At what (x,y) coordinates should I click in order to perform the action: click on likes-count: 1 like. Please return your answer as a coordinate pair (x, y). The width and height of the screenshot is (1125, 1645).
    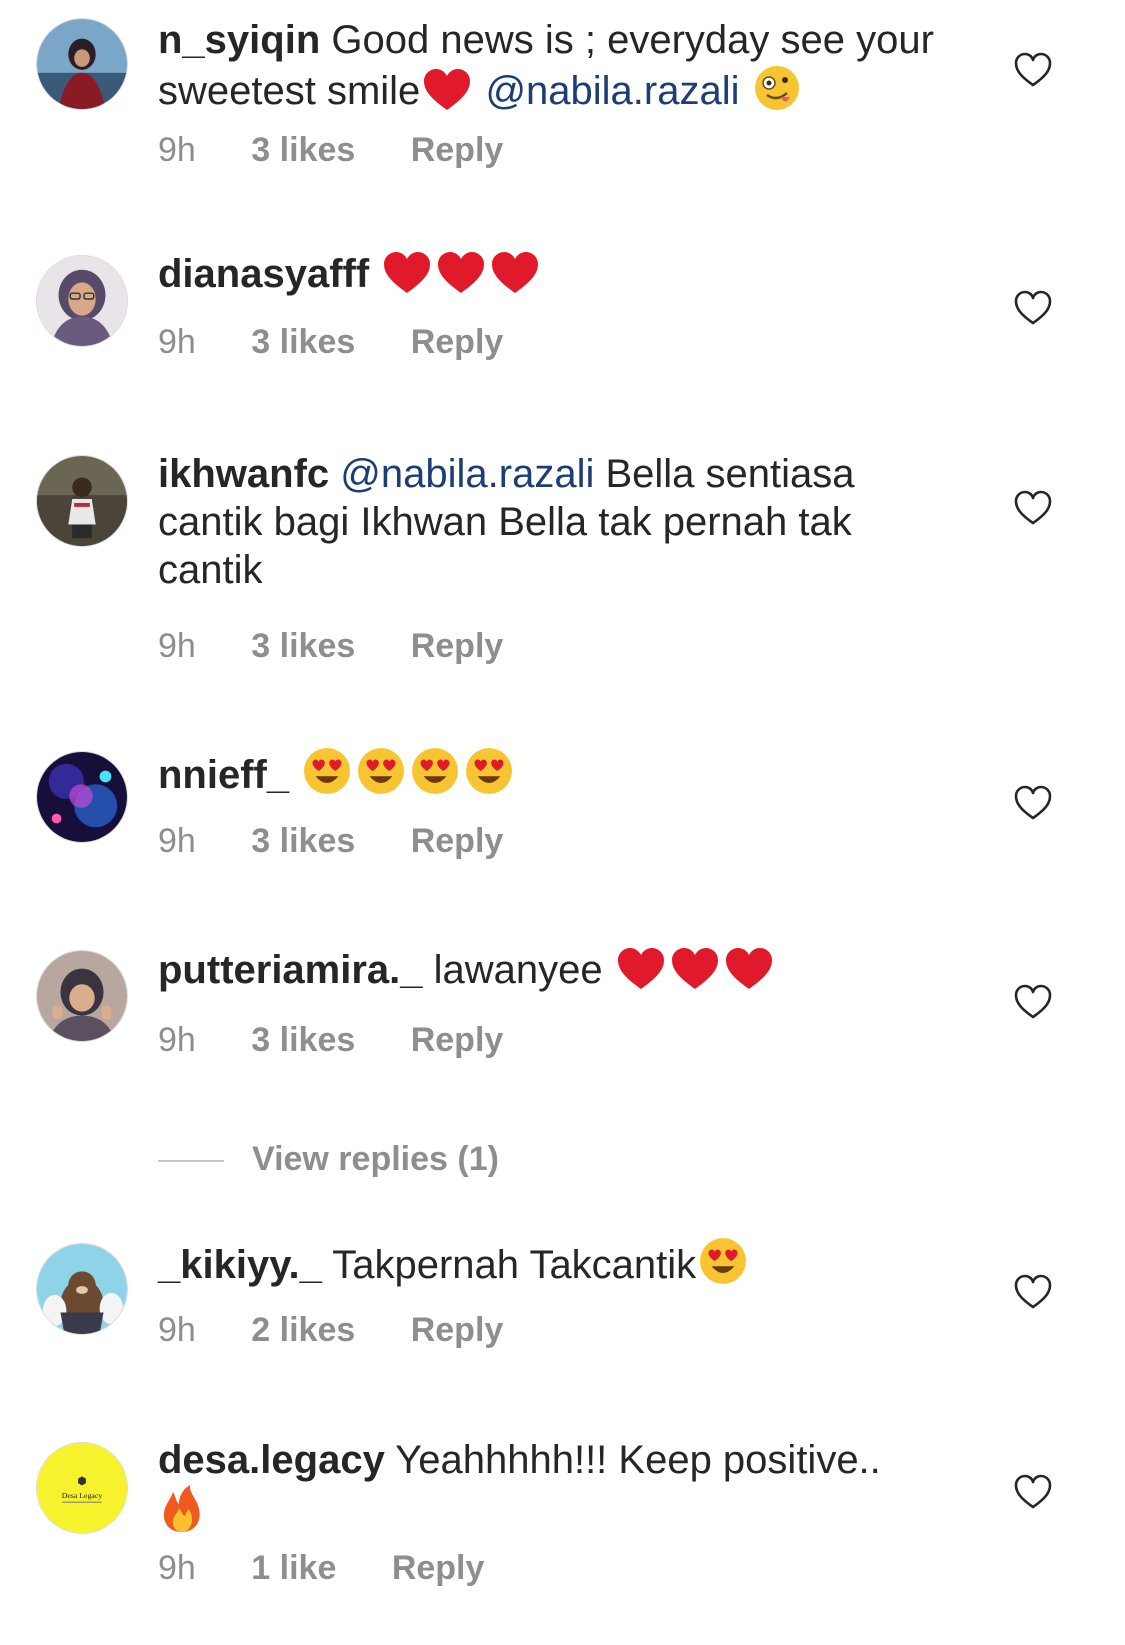
    Looking at the image, I should click on (293, 1568).